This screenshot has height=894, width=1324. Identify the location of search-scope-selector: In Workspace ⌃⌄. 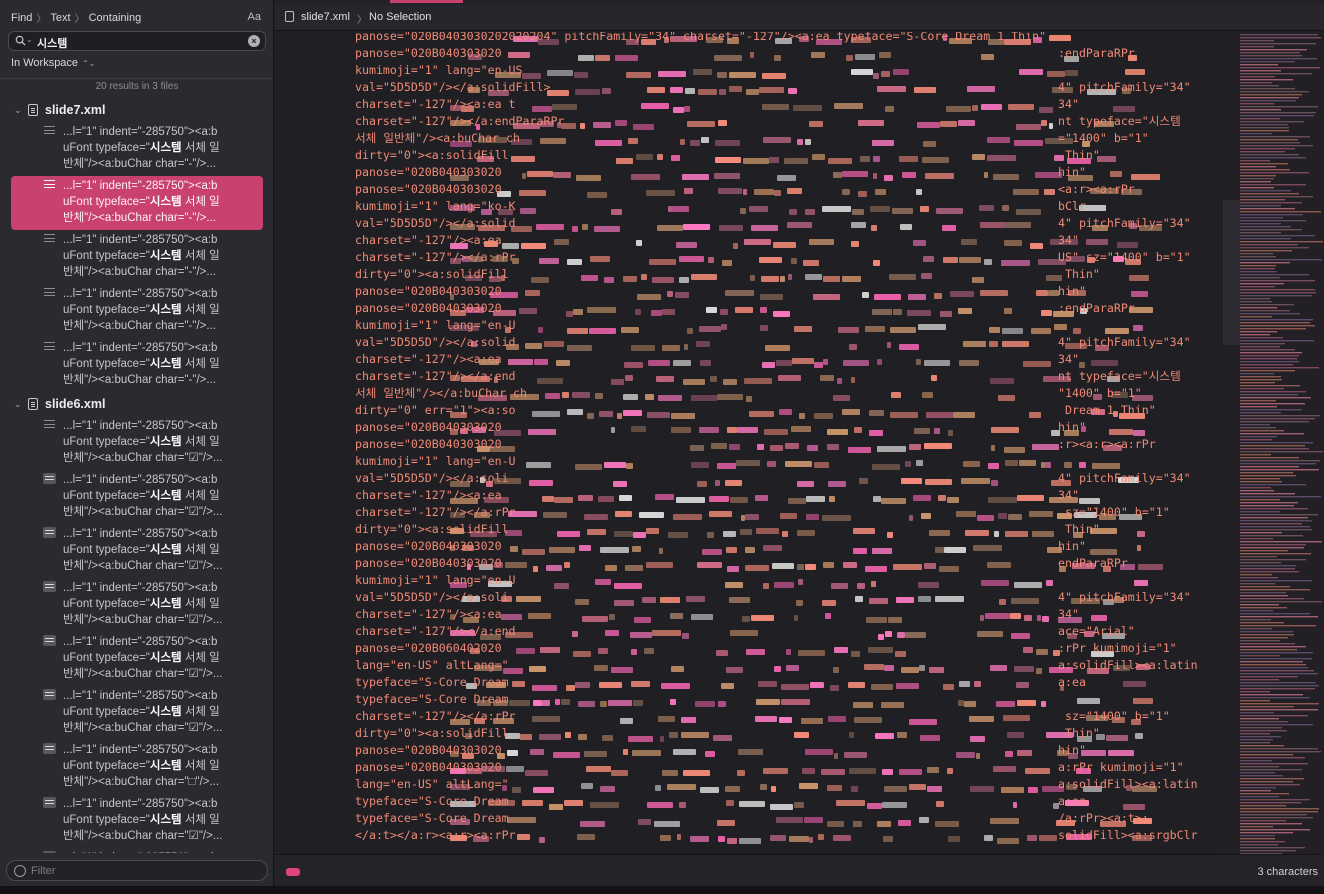
(53, 63).